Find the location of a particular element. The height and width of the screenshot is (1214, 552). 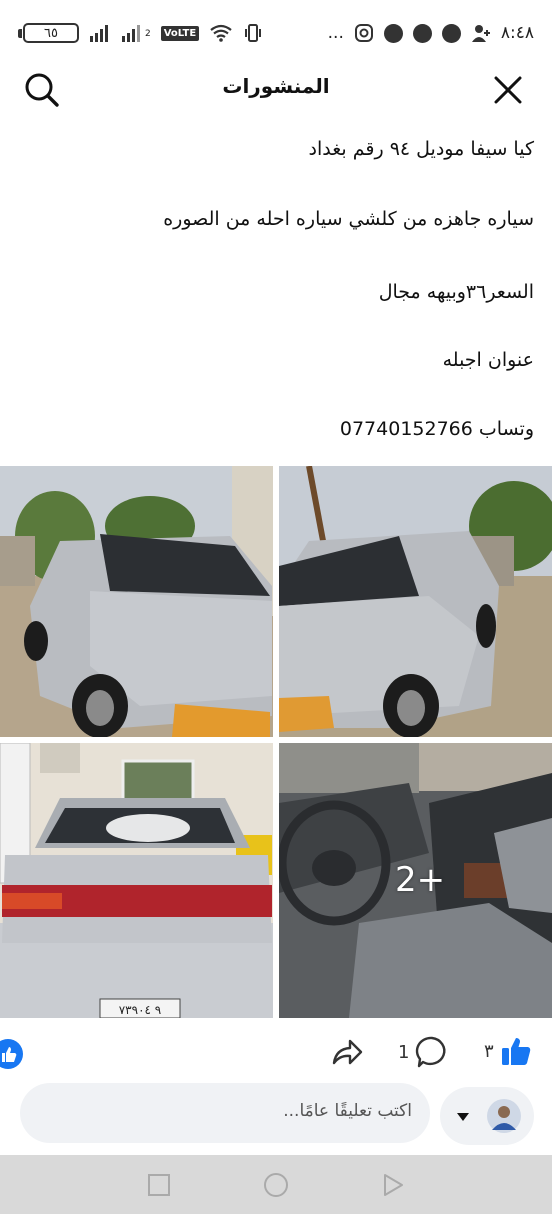

top-bar: المنشورات is located at coordinates (276, 90).